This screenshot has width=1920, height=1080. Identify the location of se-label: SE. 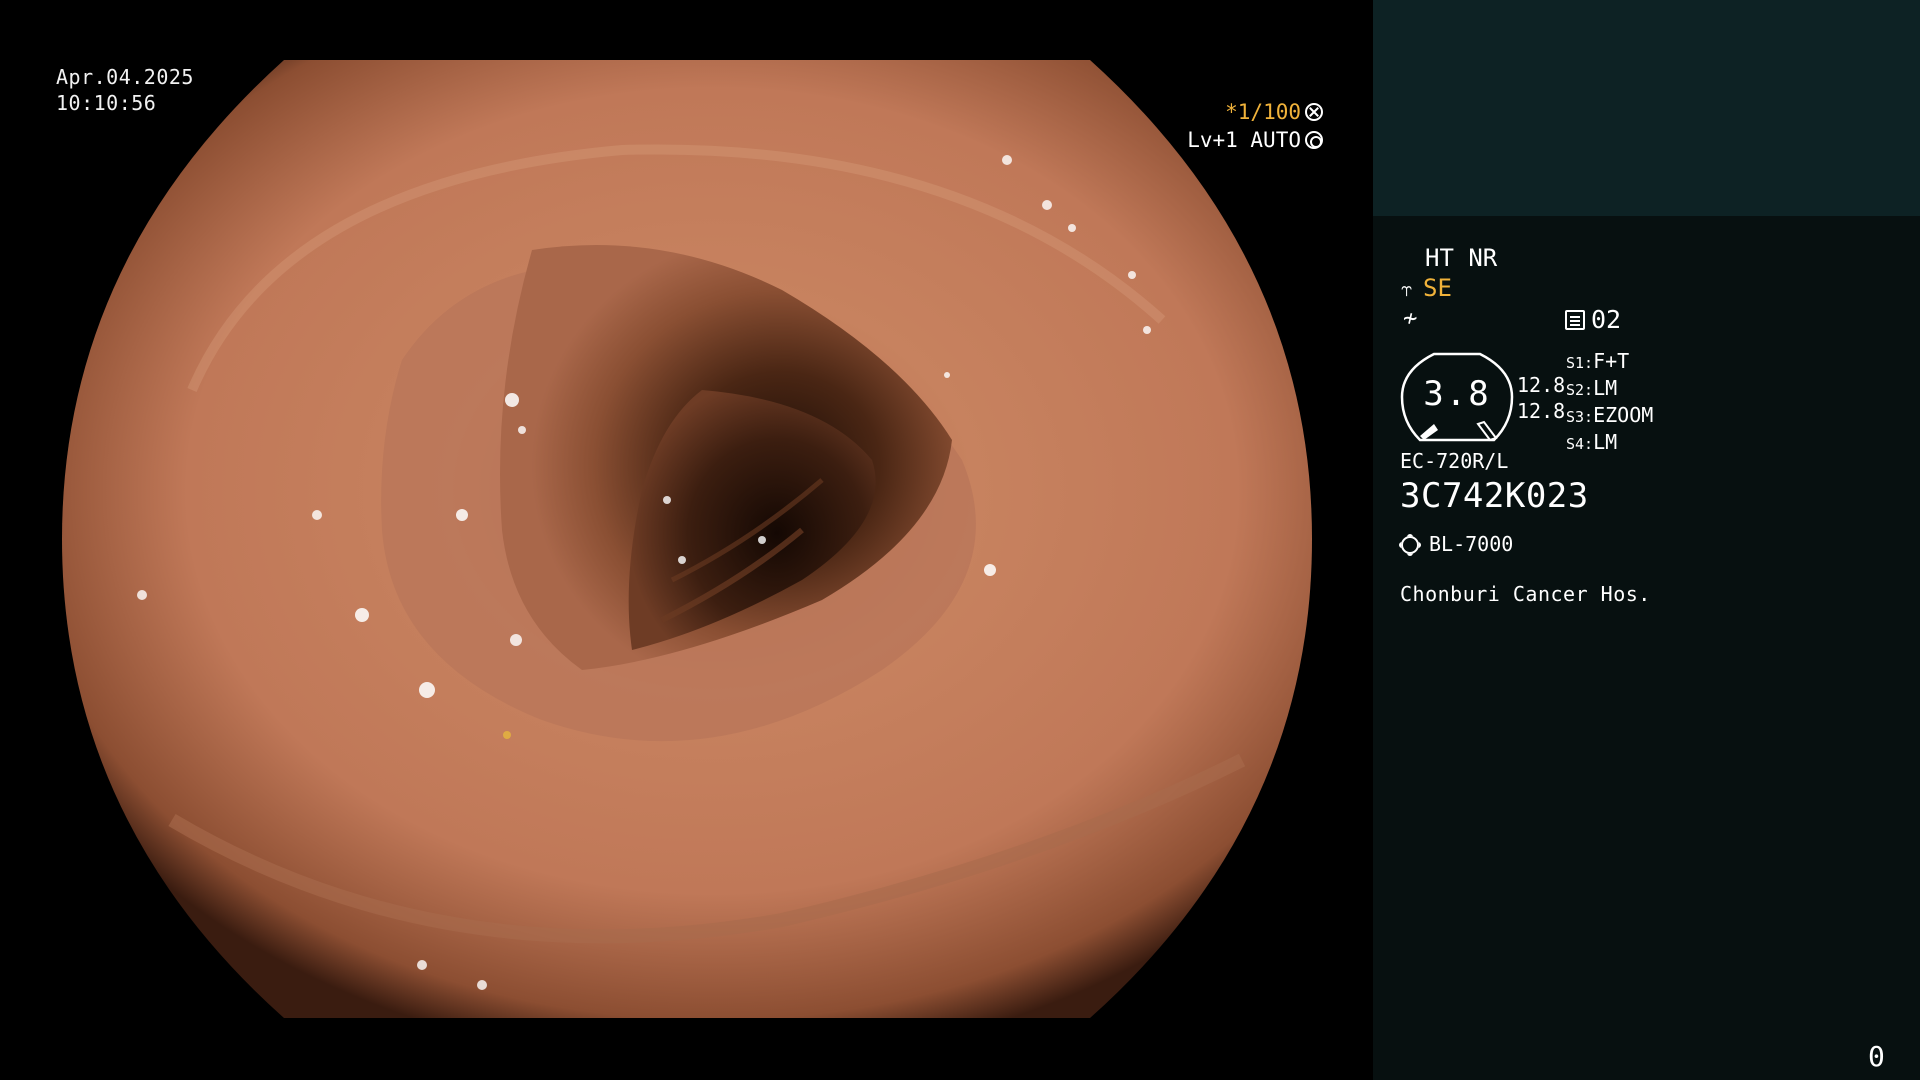
(1437, 288).